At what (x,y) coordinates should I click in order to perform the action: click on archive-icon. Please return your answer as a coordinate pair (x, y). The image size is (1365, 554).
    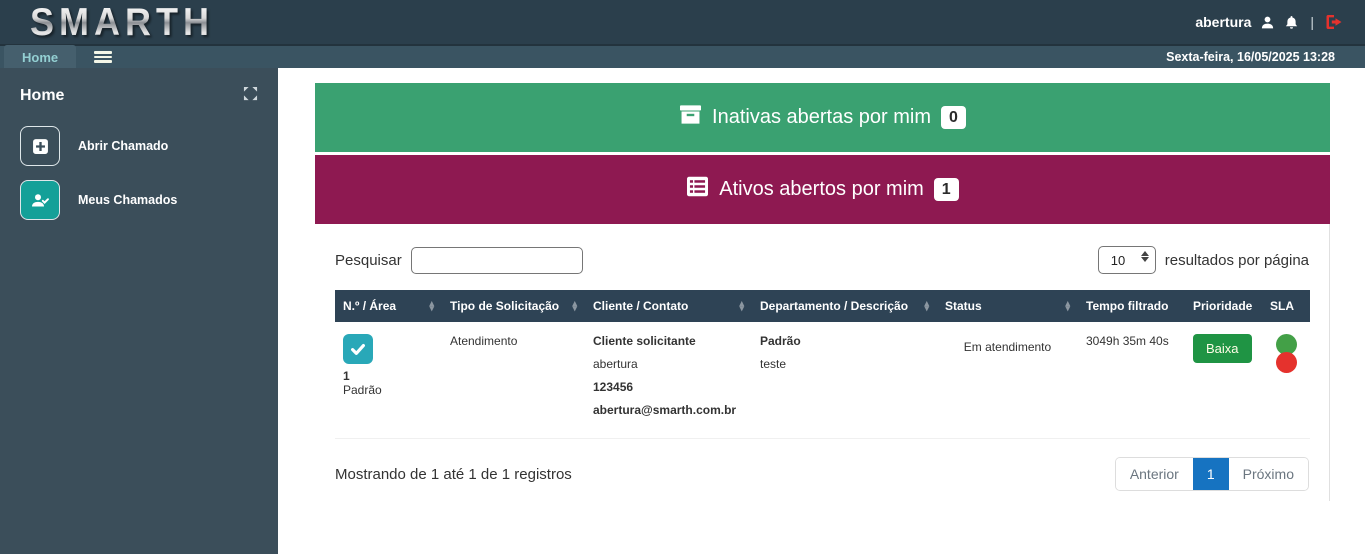
    Looking at the image, I should click on (690, 117).